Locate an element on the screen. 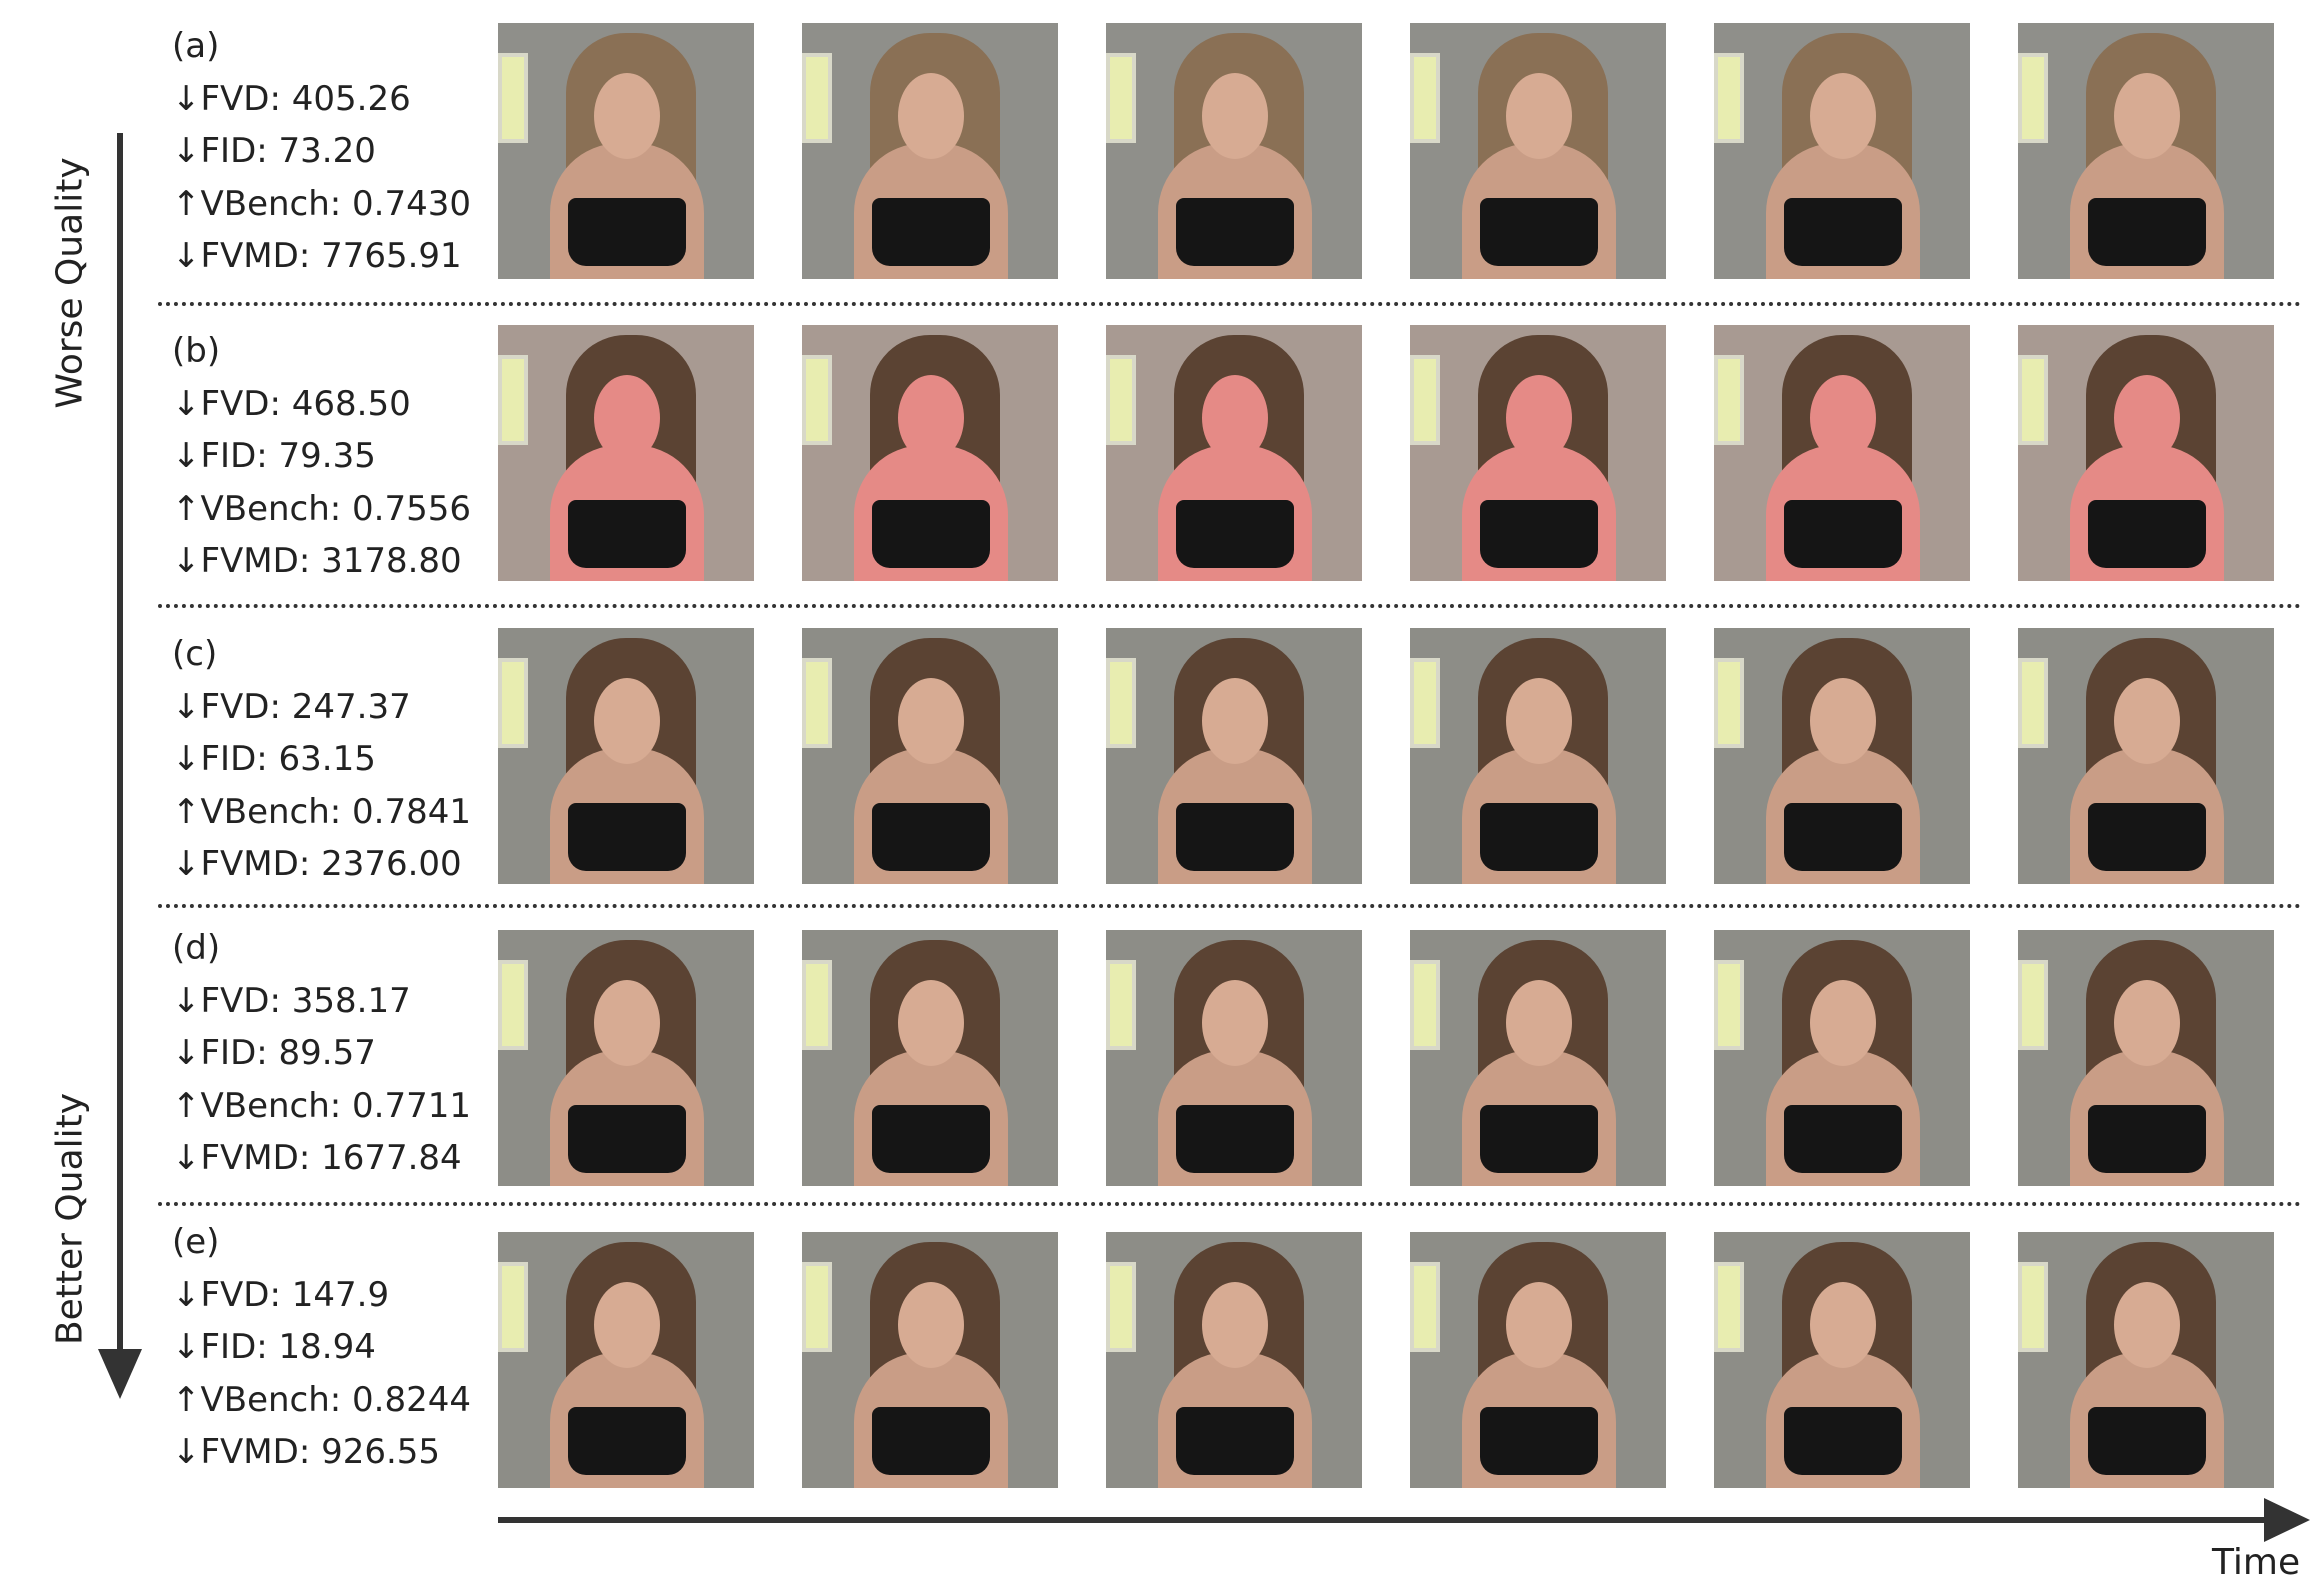 This screenshot has height=1588, width=2320. worse-quality-label: Worse Quality is located at coordinates (70, 283).